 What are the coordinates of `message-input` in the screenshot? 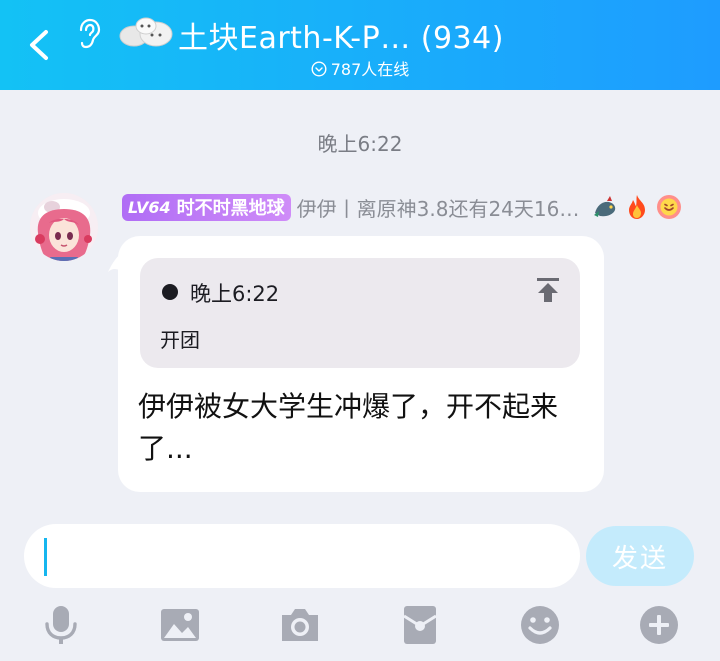 It's located at (302, 556).